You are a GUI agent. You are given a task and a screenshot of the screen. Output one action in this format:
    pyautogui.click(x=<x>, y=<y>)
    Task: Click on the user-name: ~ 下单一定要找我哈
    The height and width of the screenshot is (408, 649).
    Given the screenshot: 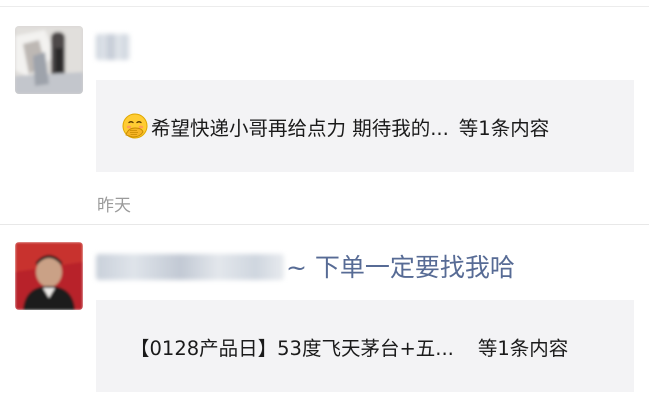 What is the action you would take?
    pyautogui.click(x=400, y=266)
    